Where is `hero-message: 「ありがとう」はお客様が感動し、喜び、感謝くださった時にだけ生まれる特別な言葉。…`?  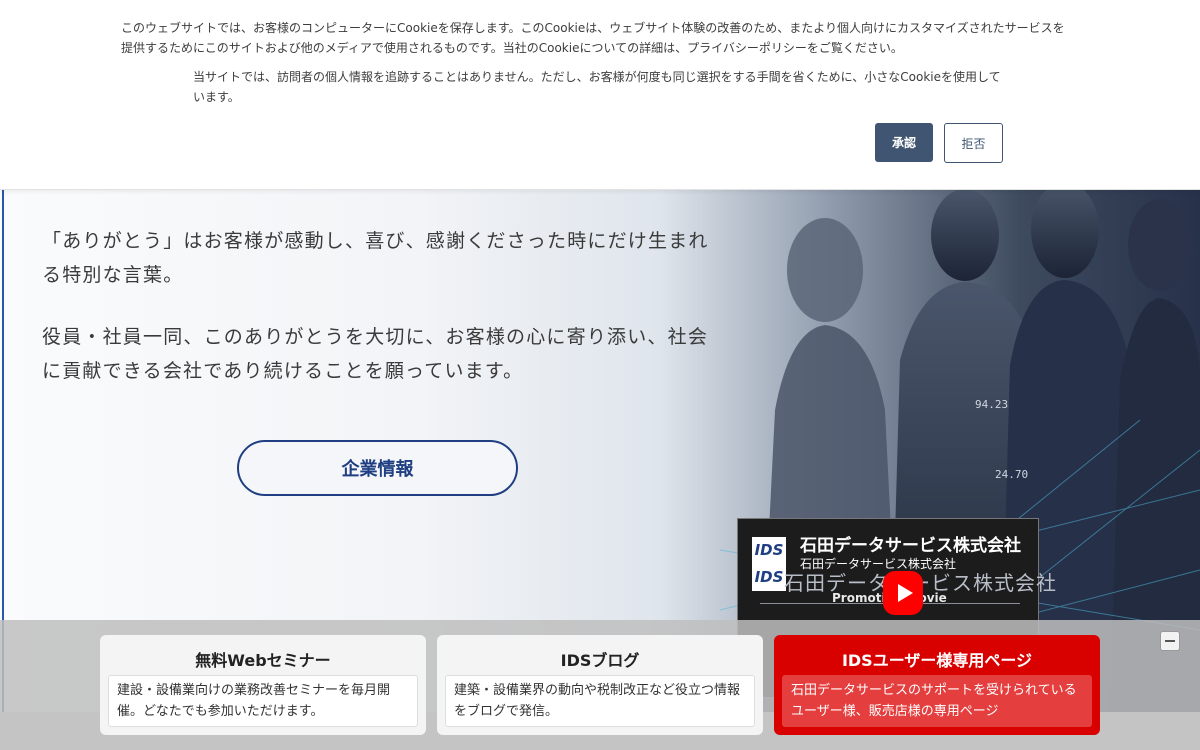
hero-message: 「ありがとう」はお客様が感動し、喜び、感謝くださった時にだけ生まれる特別な言葉。… is located at coordinates (382, 306).